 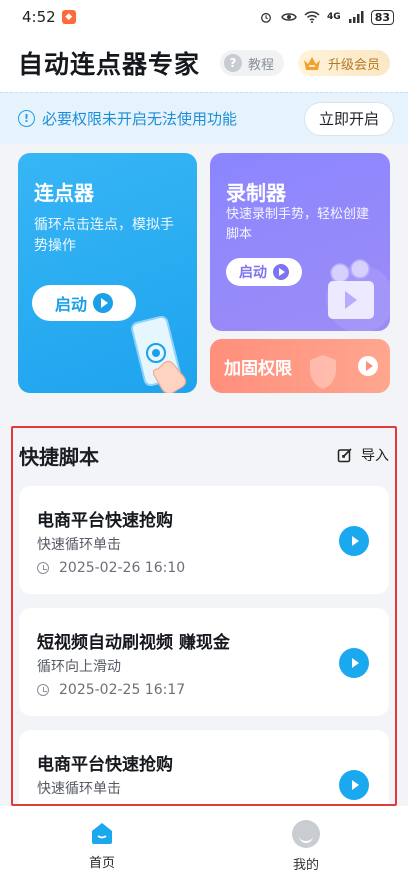 I want to click on script-time-text: 2025-02-26 16:10, so click(x=122, y=568).